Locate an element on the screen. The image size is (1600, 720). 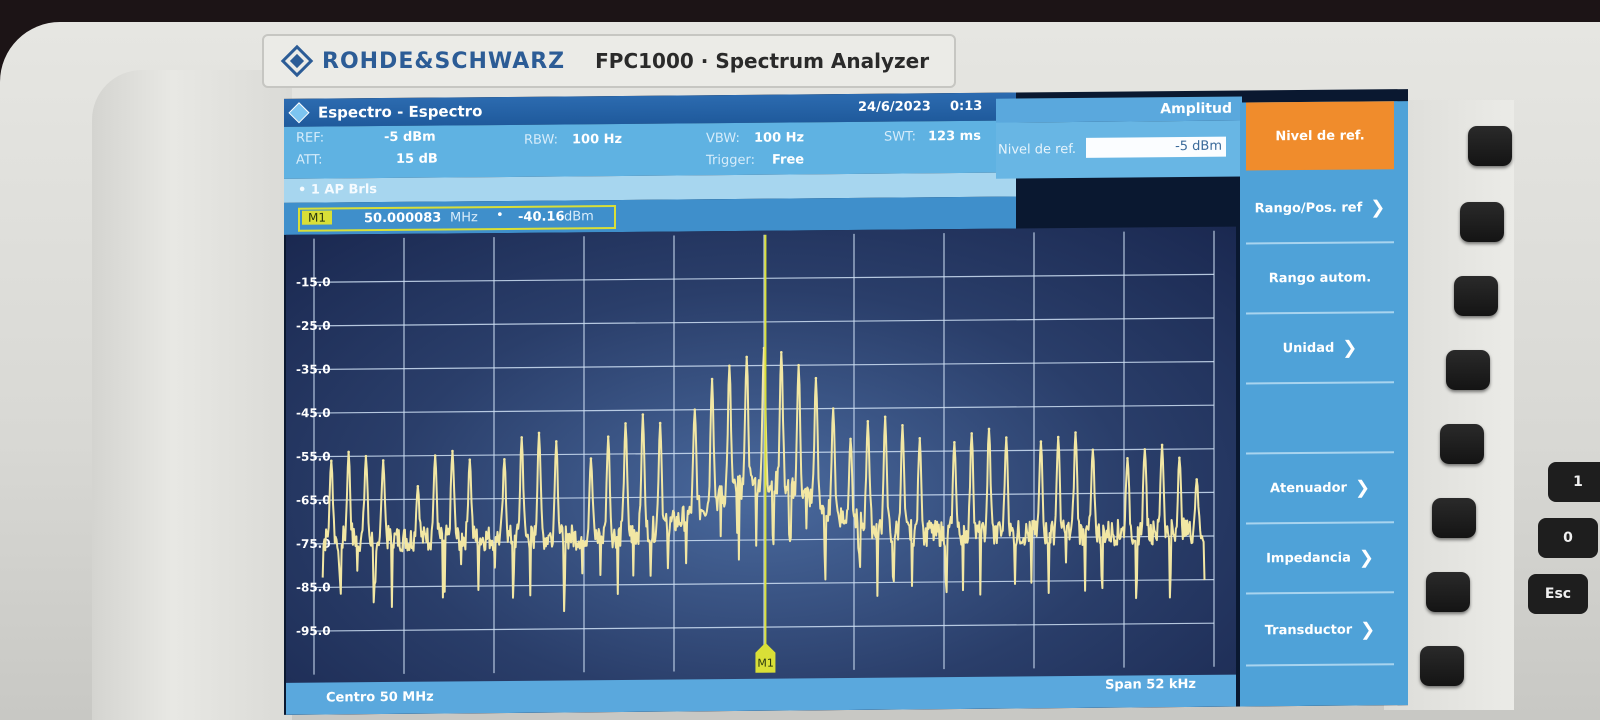
trigger-value: Free is located at coordinates (788, 160).